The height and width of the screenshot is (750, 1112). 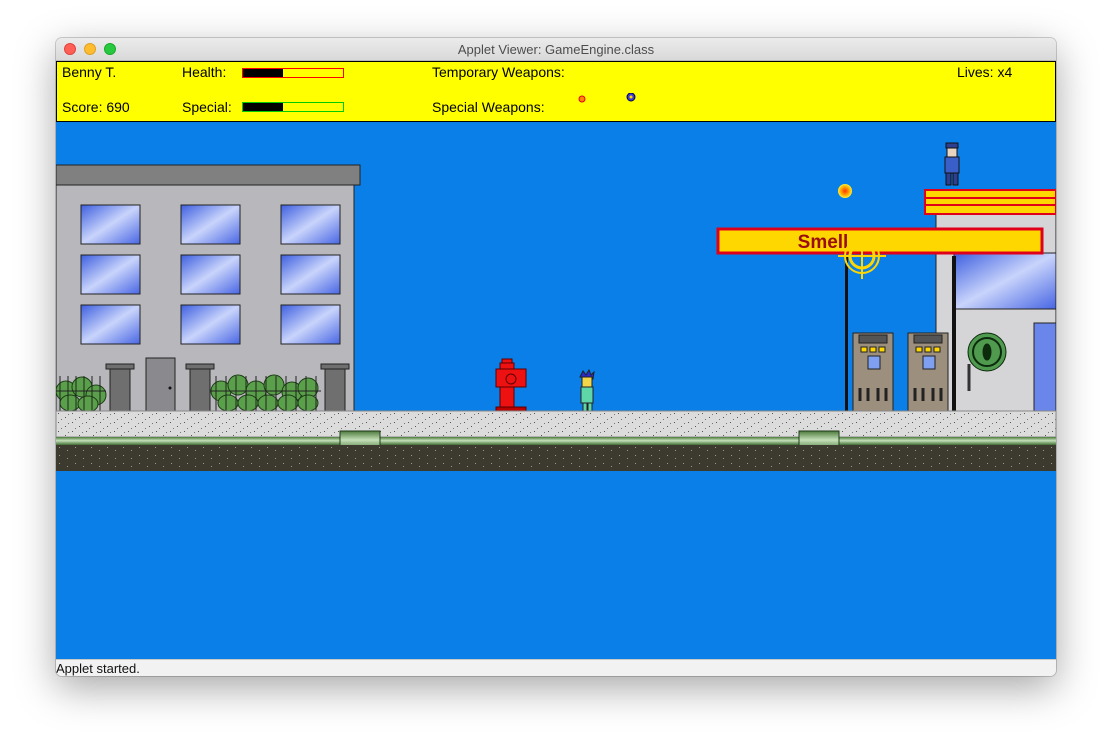 I want to click on sign-pole, so click(x=846, y=333).